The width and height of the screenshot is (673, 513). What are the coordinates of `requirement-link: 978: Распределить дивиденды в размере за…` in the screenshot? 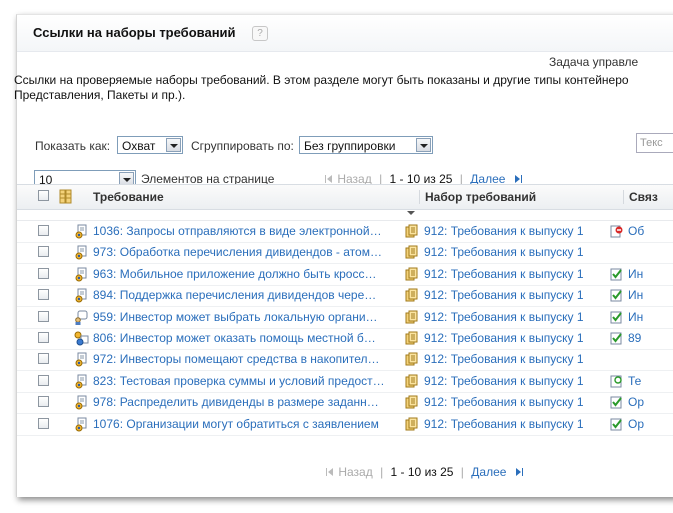 It's located at (248, 402).